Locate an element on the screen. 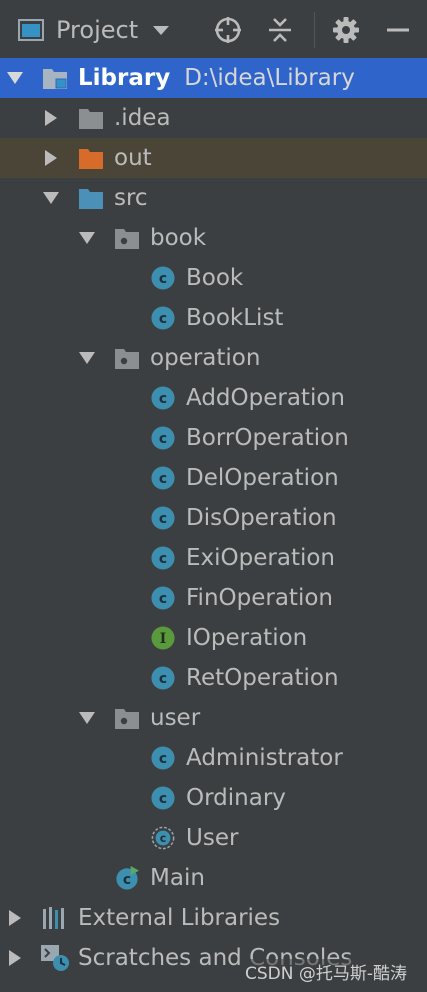 The image size is (427, 992). watermark: CSDN @托马斯-酷涛 is located at coordinates (325, 971).